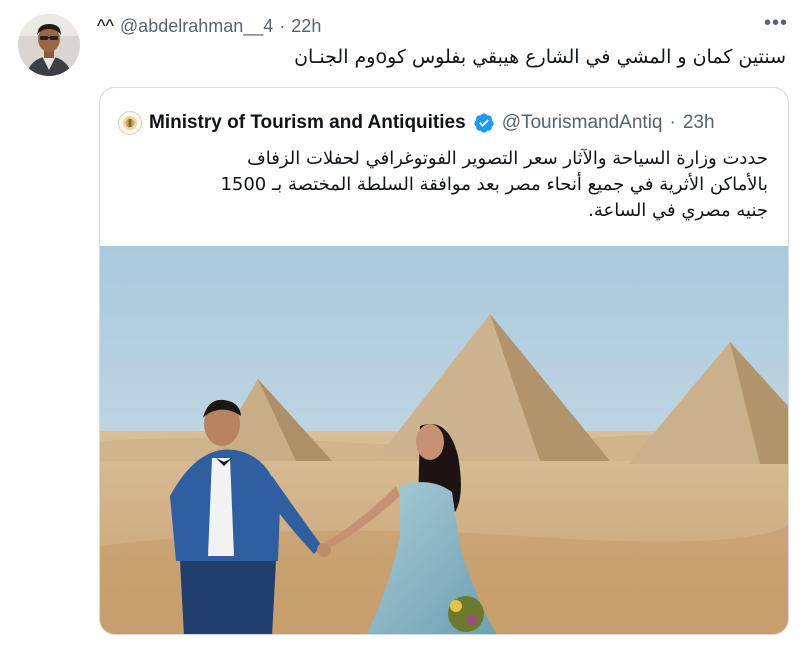 The width and height of the screenshot is (808, 650). Describe the element at coordinates (196, 26) in the screenshot. I see `user-handle: @abdelrahman__4` at that location.